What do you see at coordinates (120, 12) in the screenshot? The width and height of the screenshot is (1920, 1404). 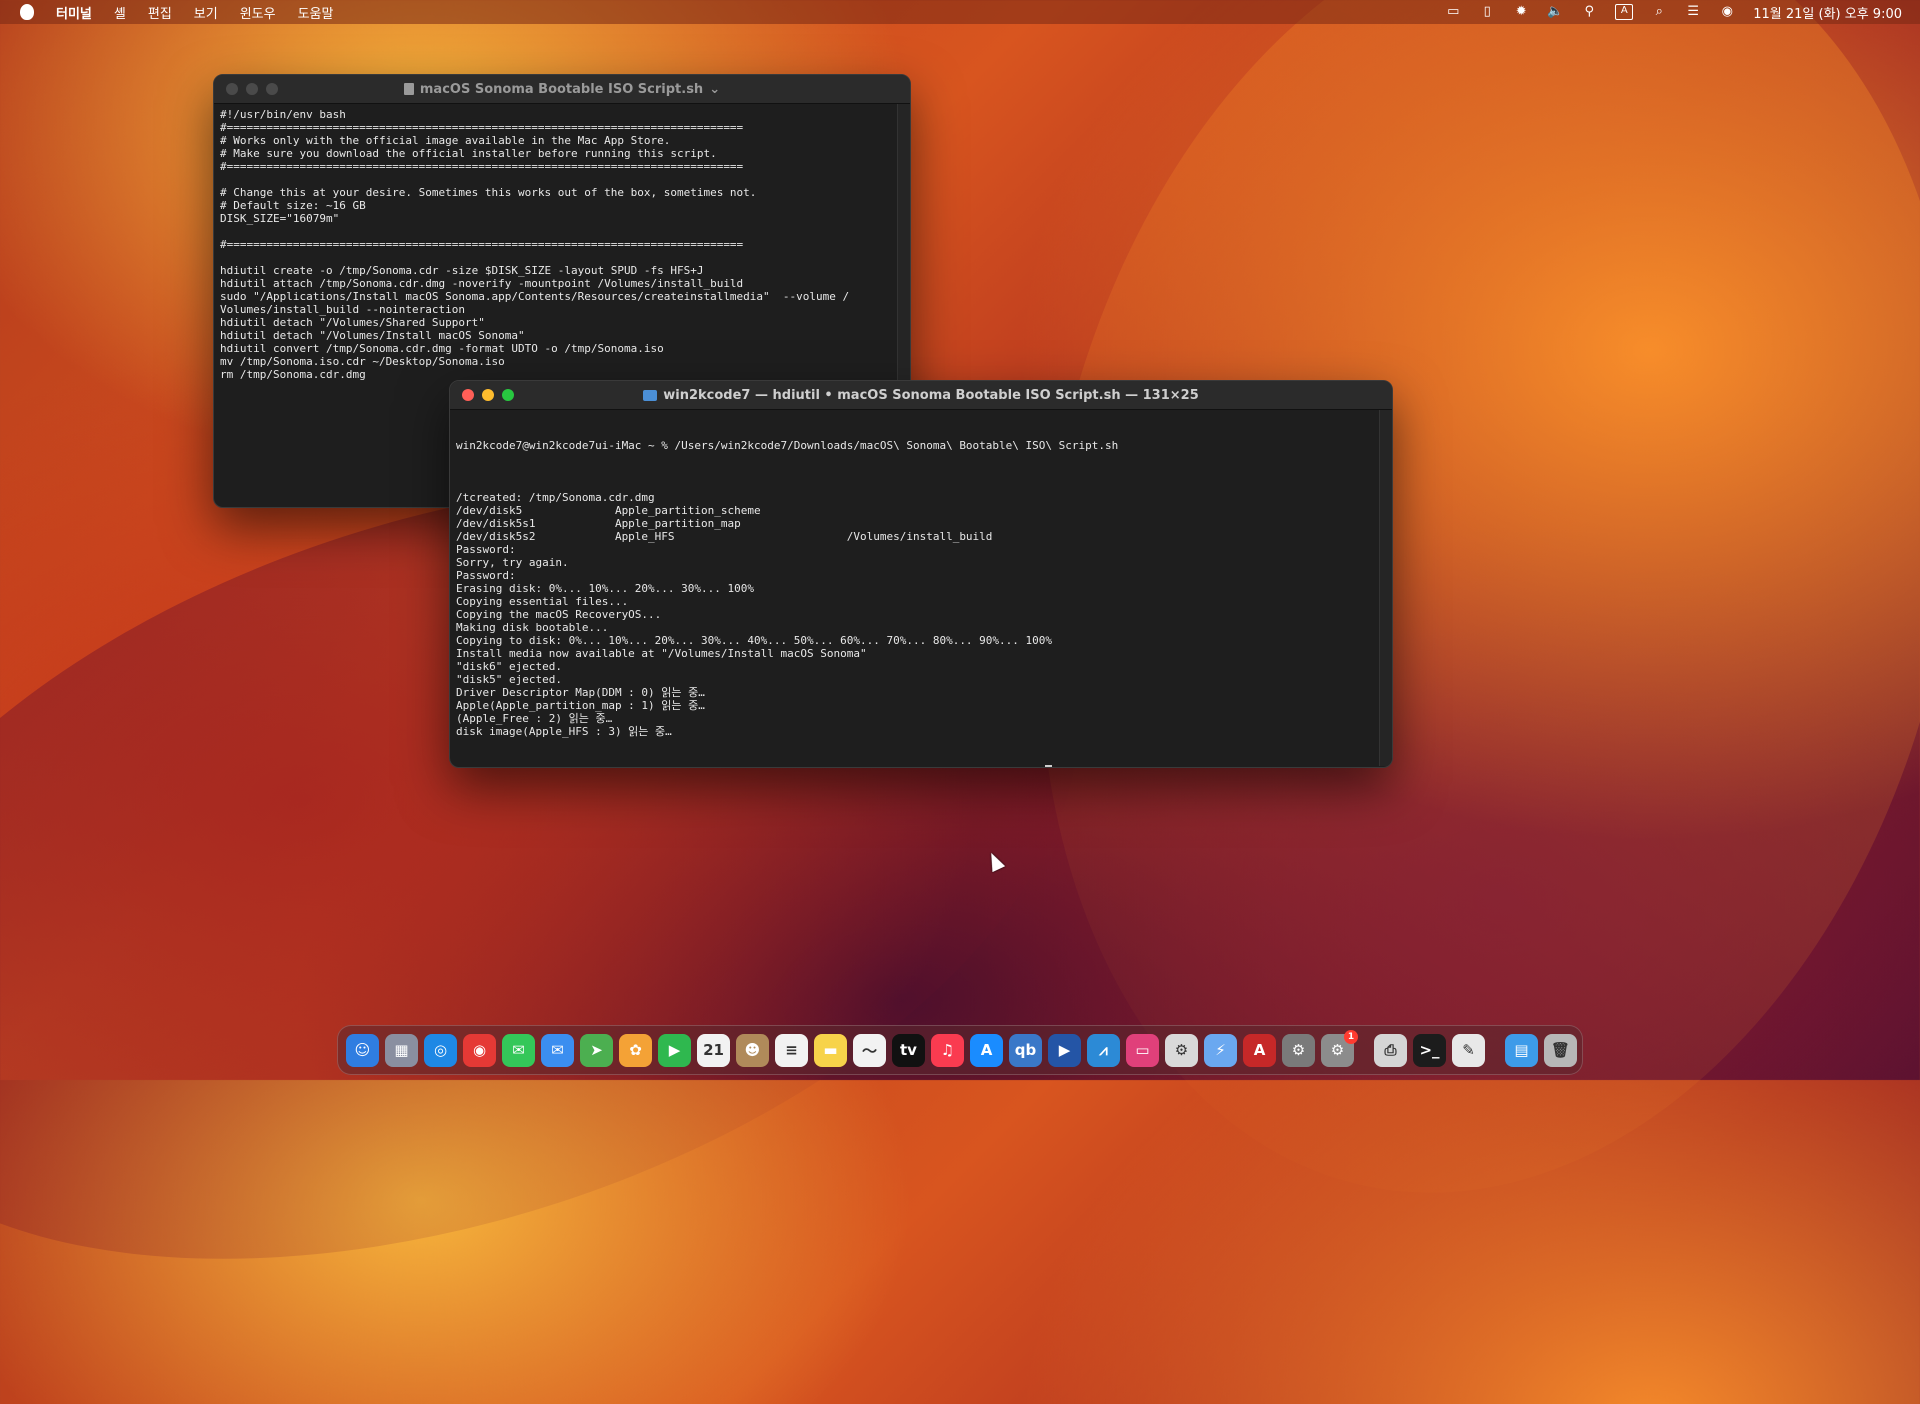 I see `menu-item-shell: 셸` at bounding box center [120, 12].